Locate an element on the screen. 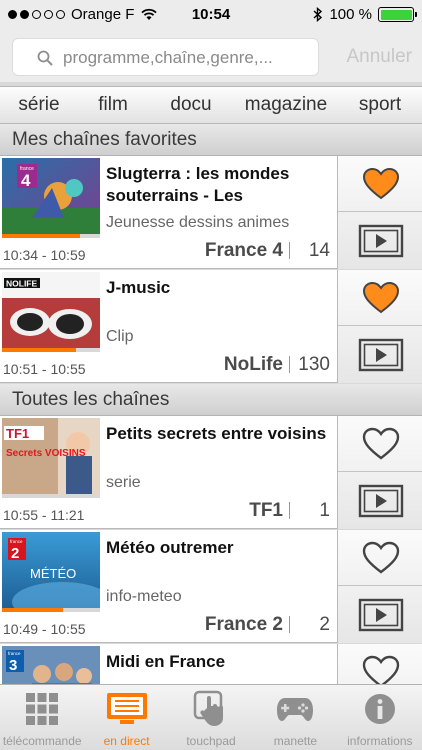 The height and width of the screenshot is (750, 422). program-thumbnail: TF1 Secrets VOISINS is located at coordinates (51, 456).